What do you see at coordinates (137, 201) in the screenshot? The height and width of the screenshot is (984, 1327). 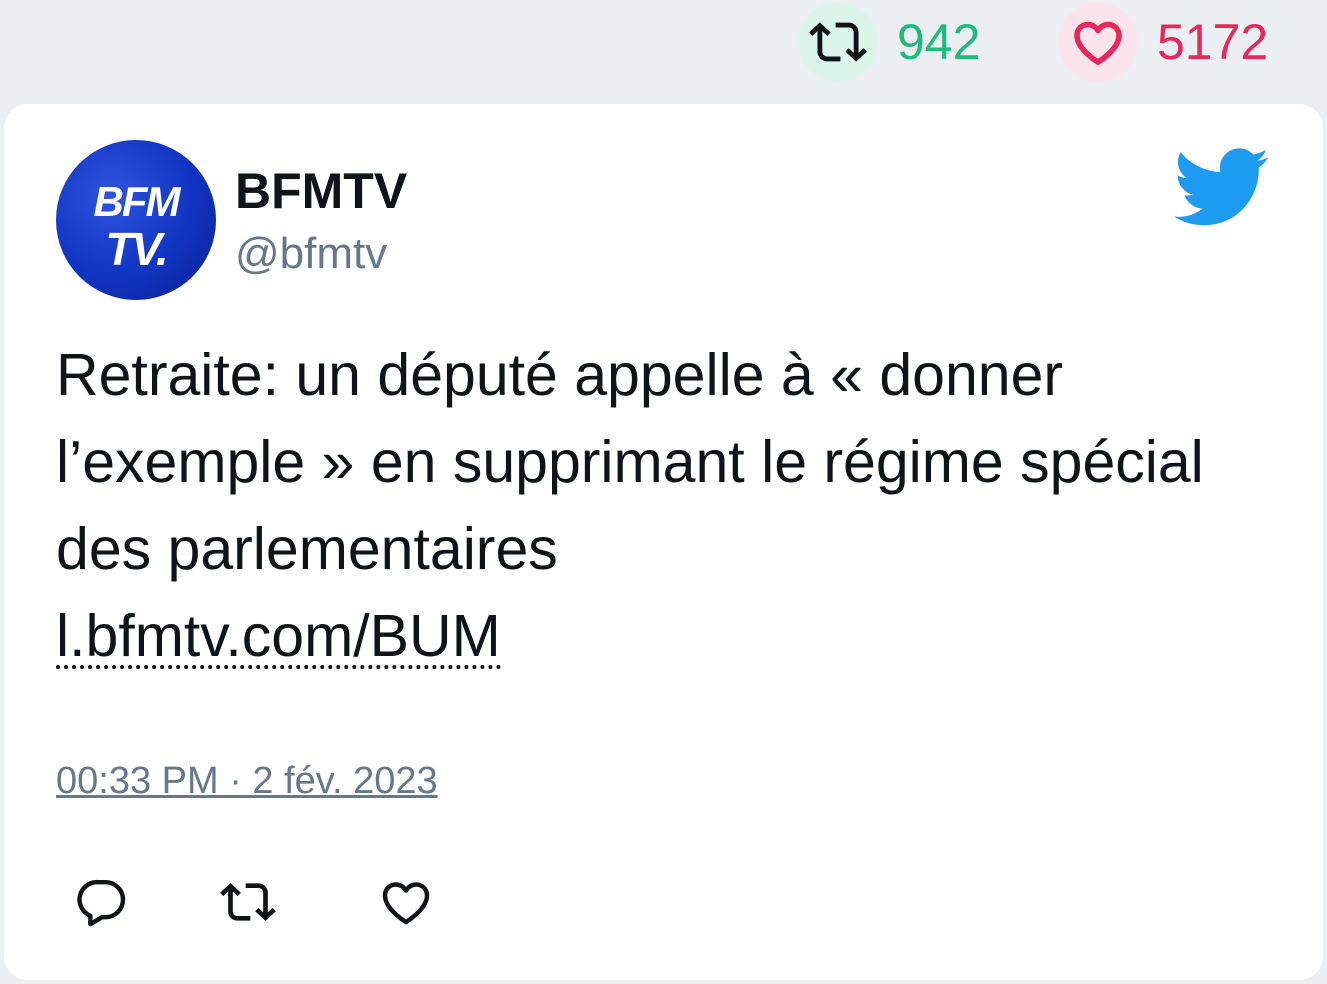 I see `avatar-logo-line-1: BFM` at bounding box center [137, 201].